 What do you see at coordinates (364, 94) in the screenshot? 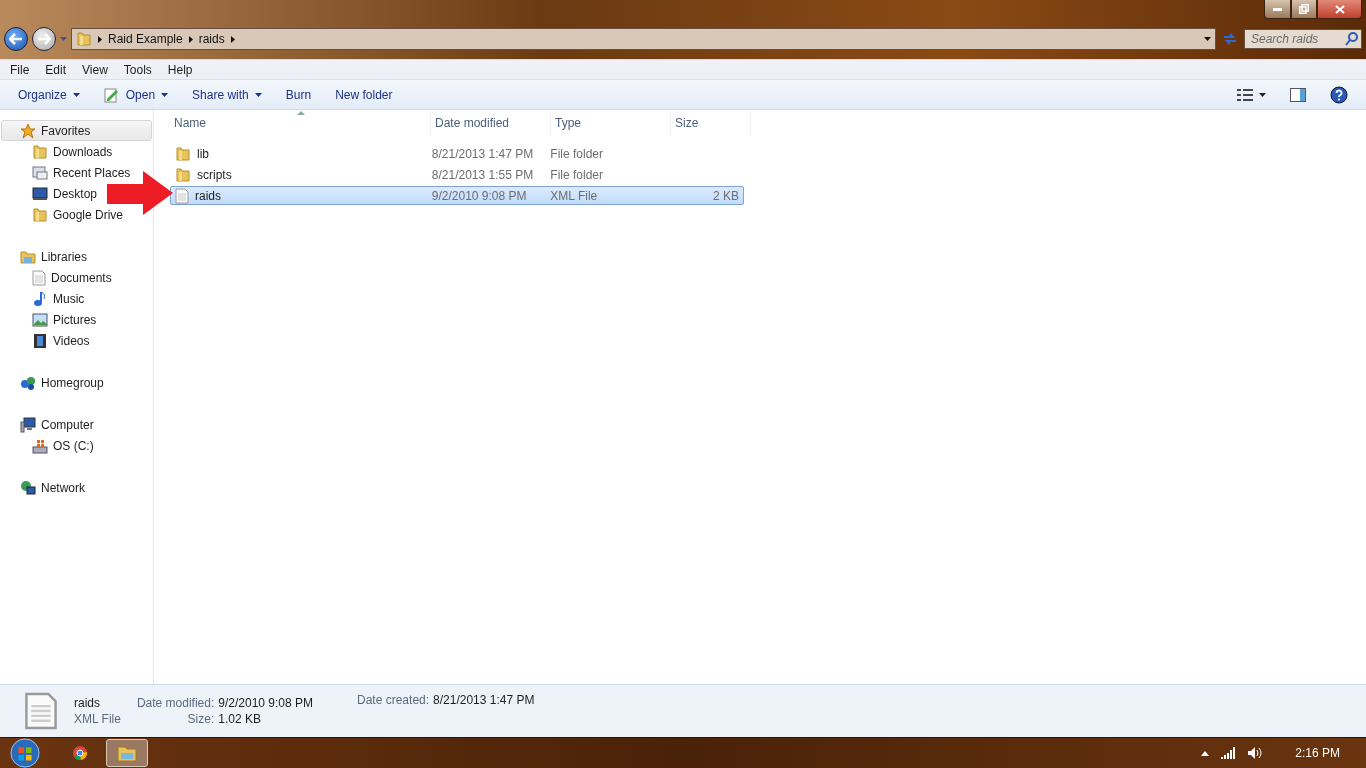
I see `toolbar-button: New folder` at bounding box center [364, 94].